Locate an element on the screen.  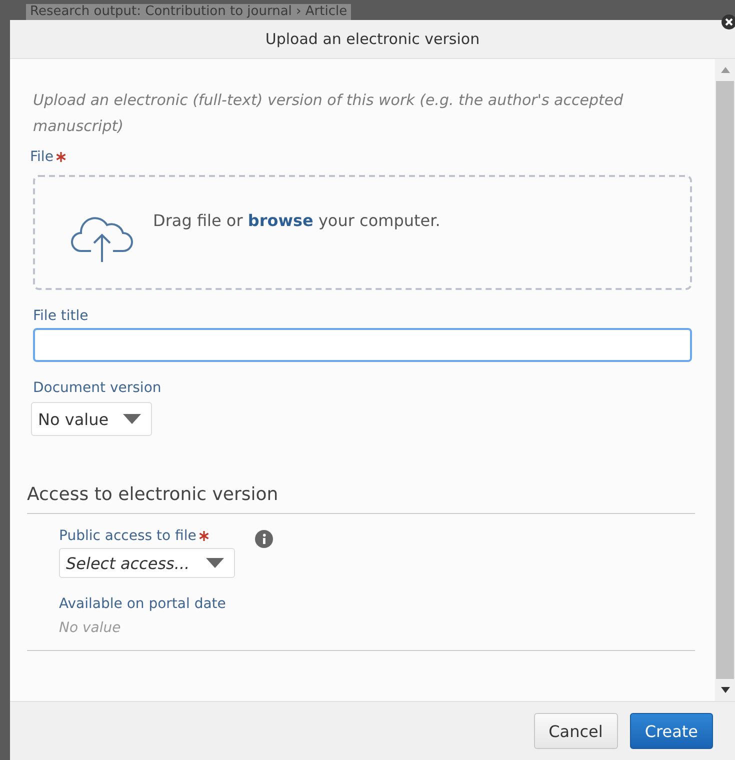
document-version-dropdown: No value is located at coordinates (91, 419).